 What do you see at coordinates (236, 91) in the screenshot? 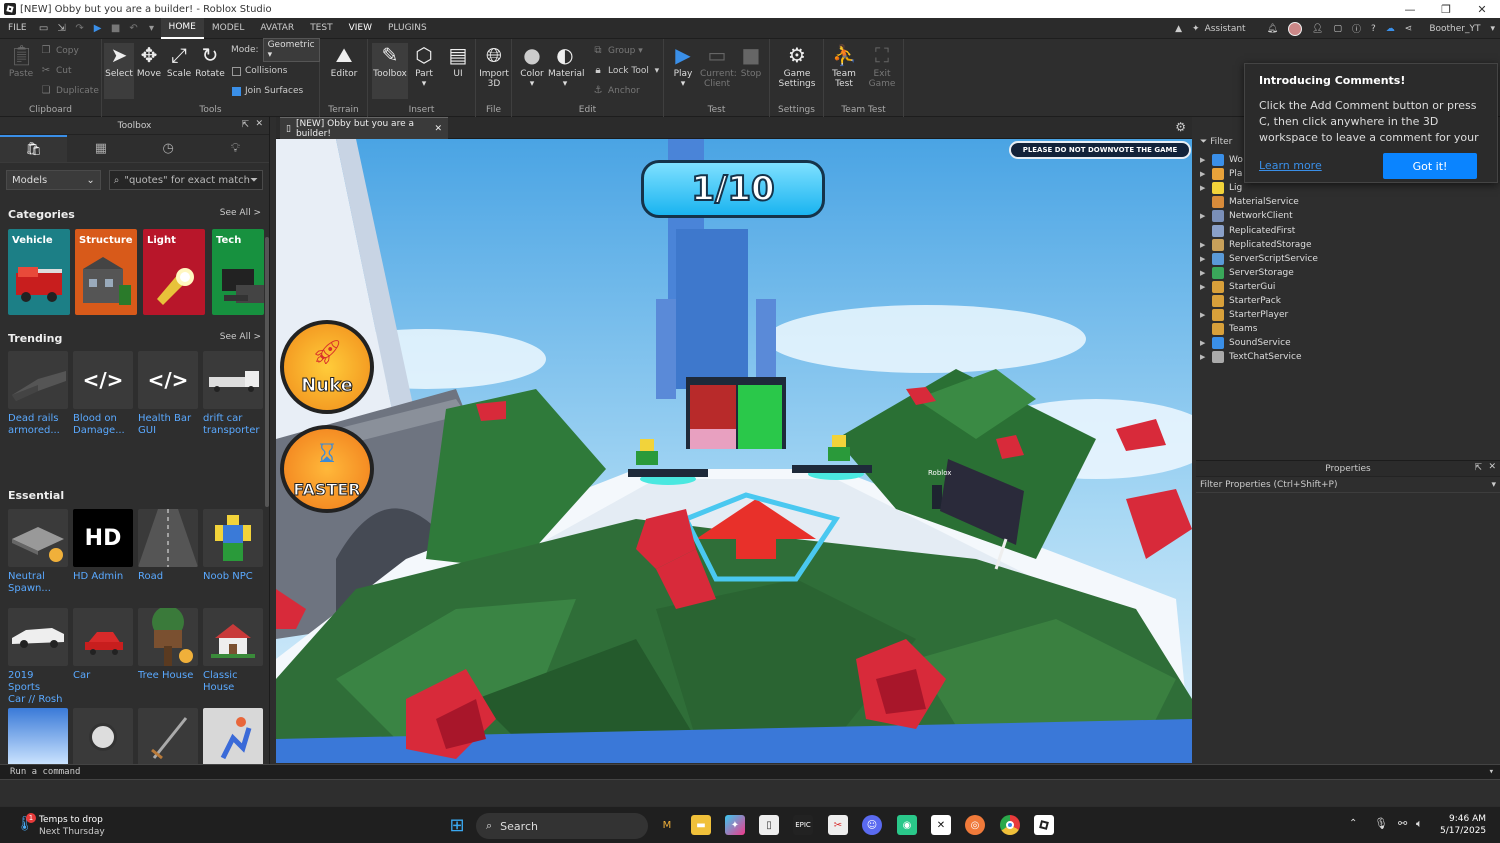
I see `join-surfaces-checkbox` at bounding box center [236, 91].